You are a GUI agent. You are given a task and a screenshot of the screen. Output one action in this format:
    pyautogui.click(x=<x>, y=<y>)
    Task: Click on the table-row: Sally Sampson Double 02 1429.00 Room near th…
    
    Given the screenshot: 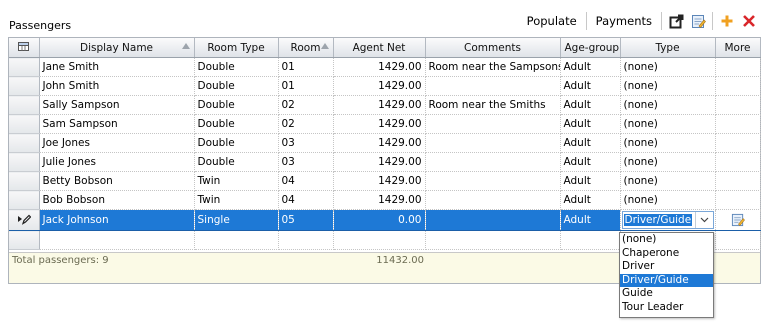 What is the action you would take?
    pyautogui.click(x=385, y=105)
    